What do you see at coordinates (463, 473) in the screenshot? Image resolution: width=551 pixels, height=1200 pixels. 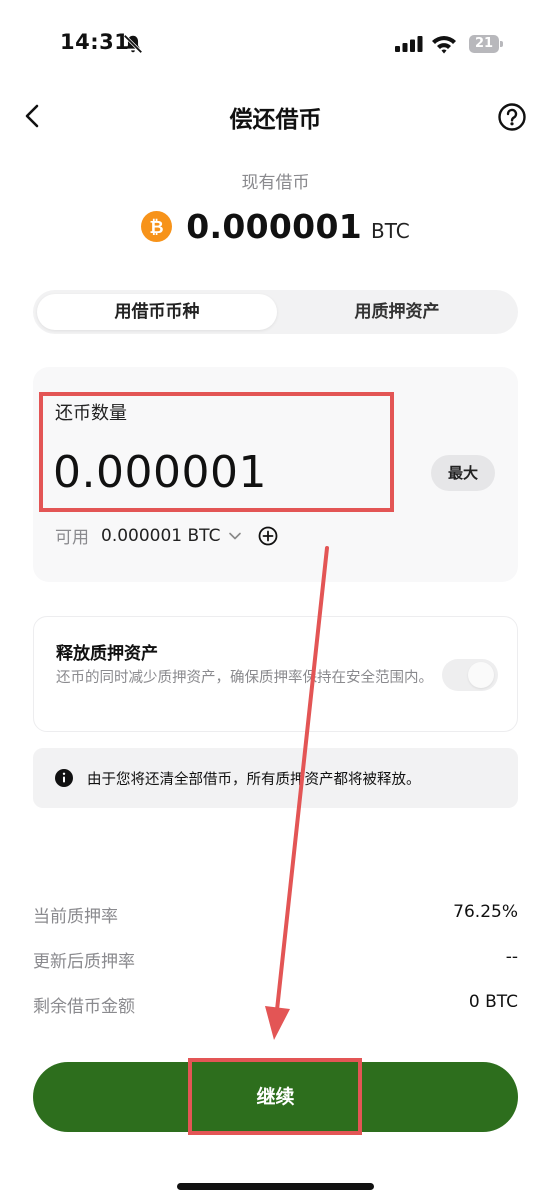 I see `max-button: 最大` at bounding box center [463, 473].